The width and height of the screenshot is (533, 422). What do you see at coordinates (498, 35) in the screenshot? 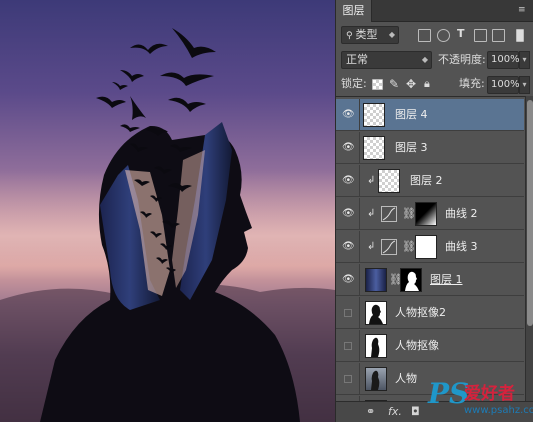
I see `filter-smart-object-icon` at bounding box center [498, 35].